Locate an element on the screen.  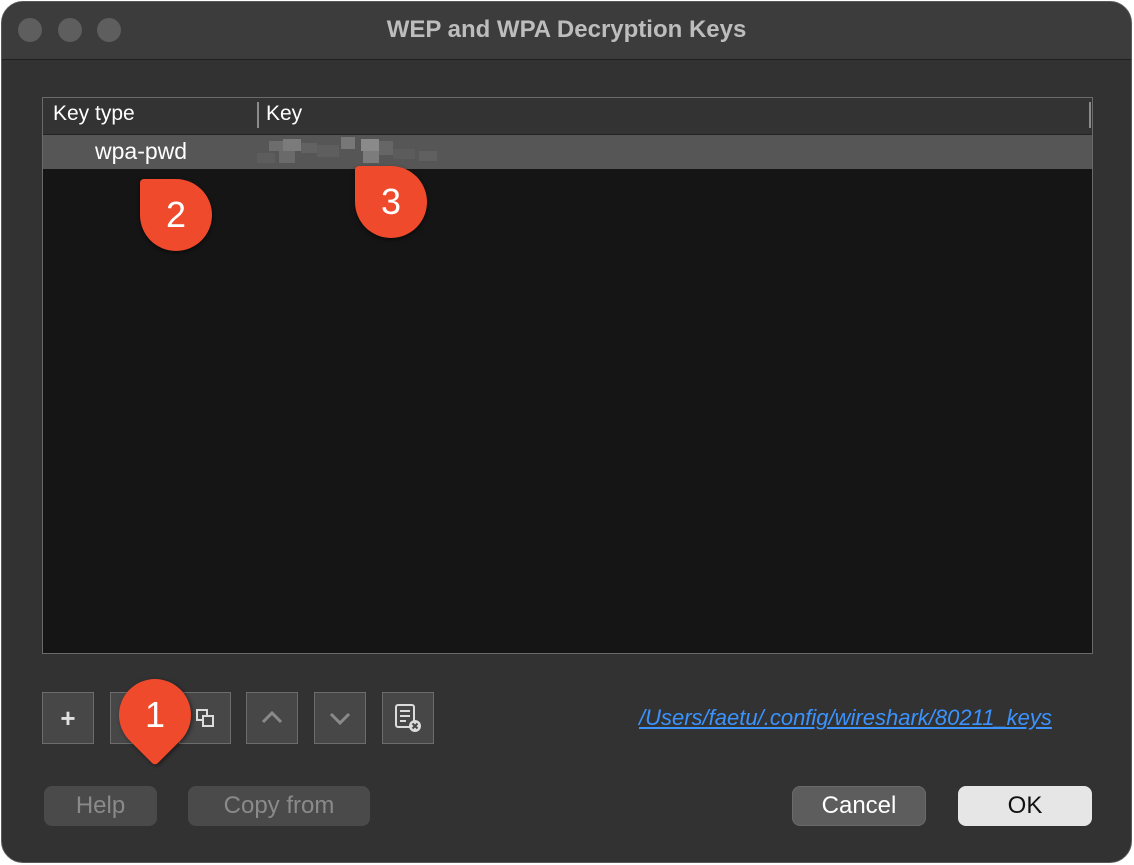
move-down-icon is located at coordinates (340, 719).